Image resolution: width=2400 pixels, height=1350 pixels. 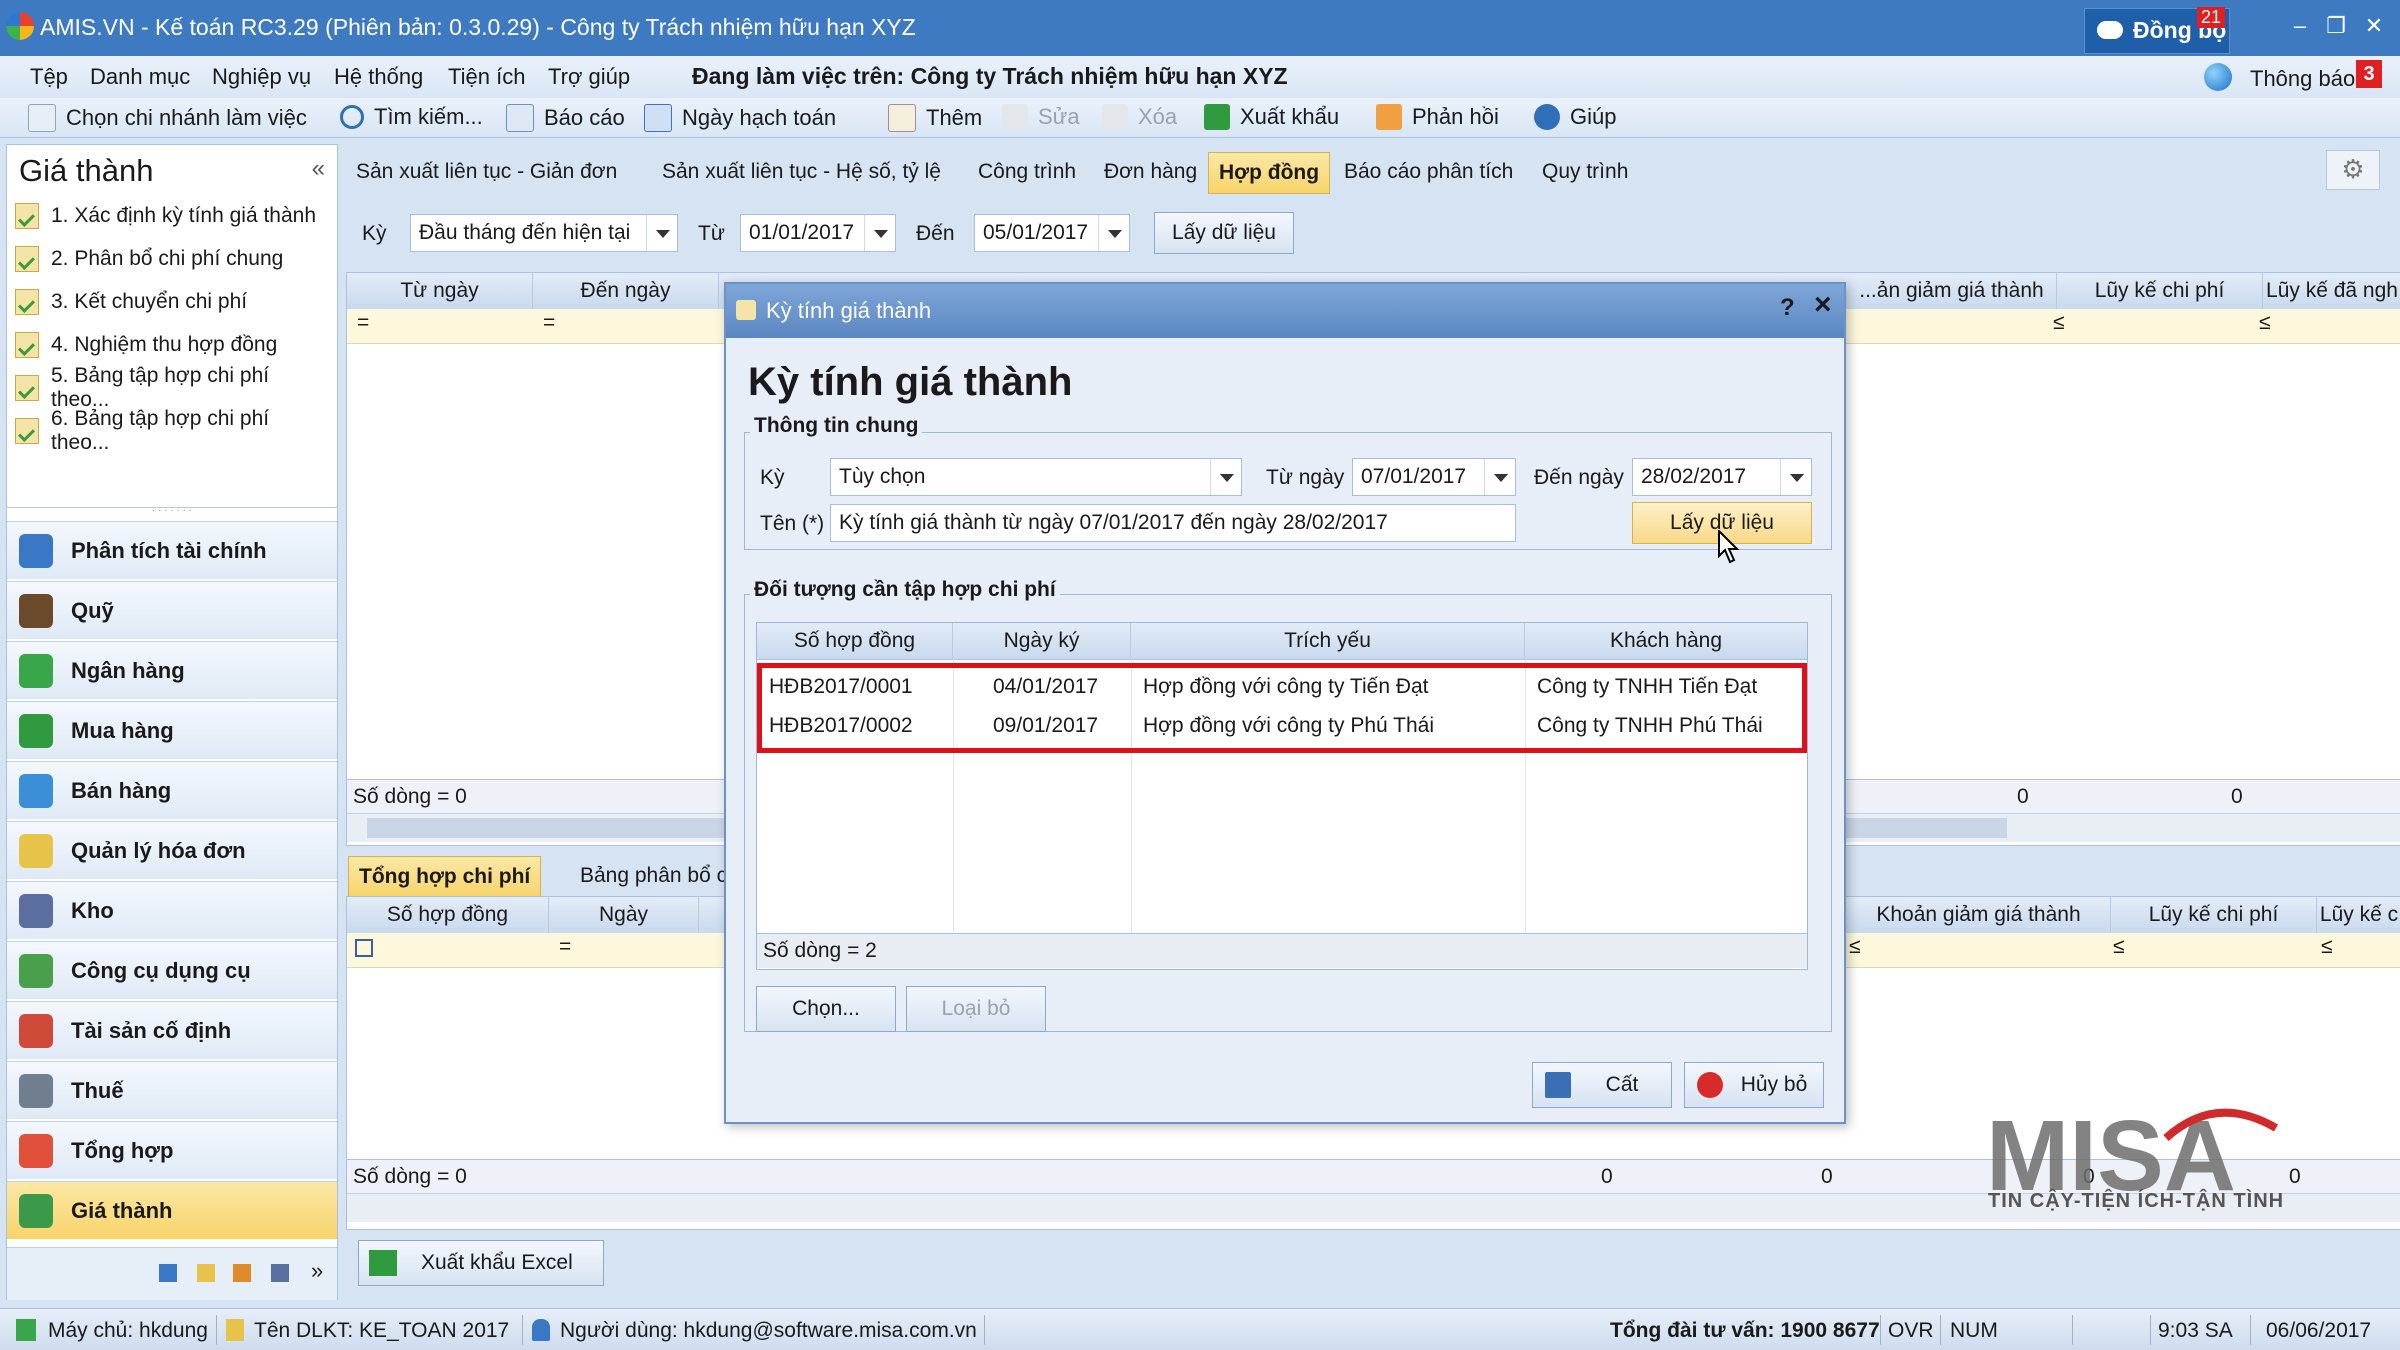 I want to click on column-header: Đến ngày, so click(x=626, y=291).